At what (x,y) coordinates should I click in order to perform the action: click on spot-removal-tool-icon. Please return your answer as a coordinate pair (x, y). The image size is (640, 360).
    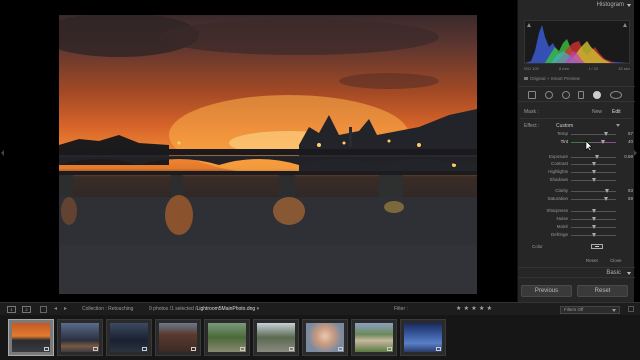
    Looking at the image, I should click on (549, 95).